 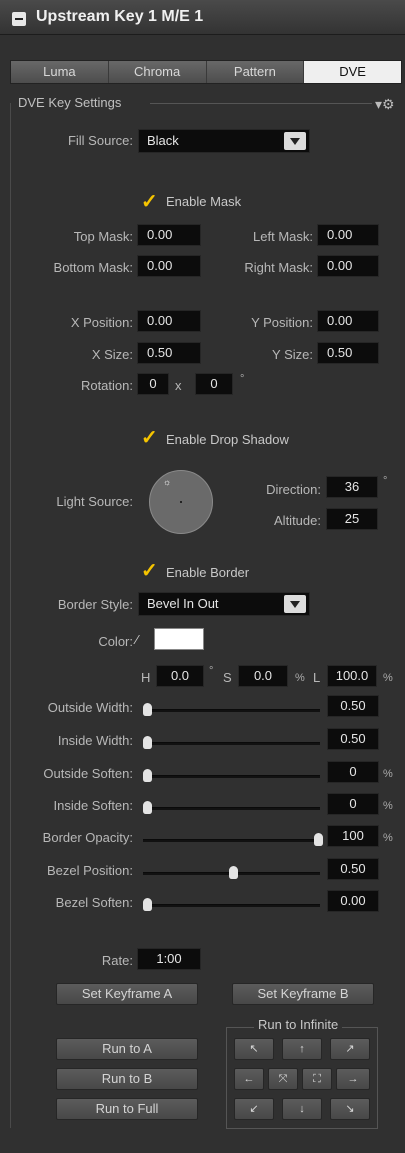 I want to click on tab-pattern: Pattern, so click(x=255, y=72).